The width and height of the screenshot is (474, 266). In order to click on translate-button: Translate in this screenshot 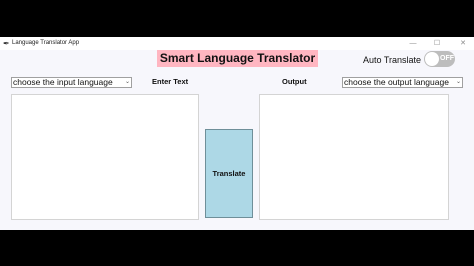, I will do `click(229, 173)`.